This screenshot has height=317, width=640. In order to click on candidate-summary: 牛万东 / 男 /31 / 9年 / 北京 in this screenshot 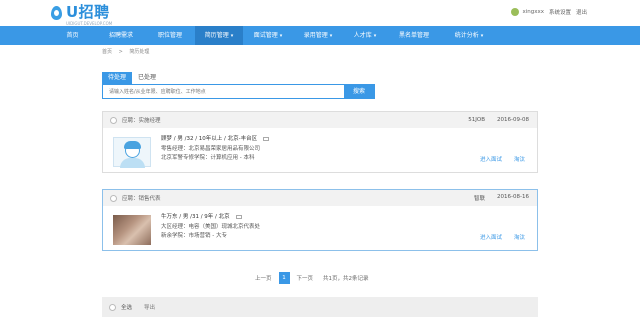, I will do `click(210, 218)`.